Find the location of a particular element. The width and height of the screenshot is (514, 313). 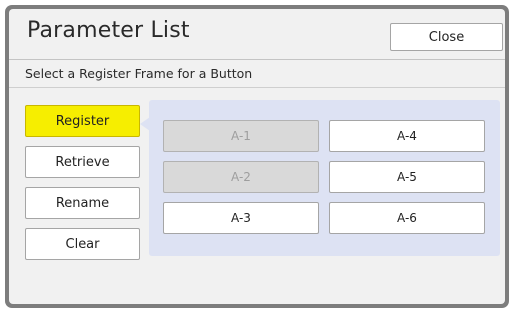

register-button: Register is located at coordinates (82, 121).